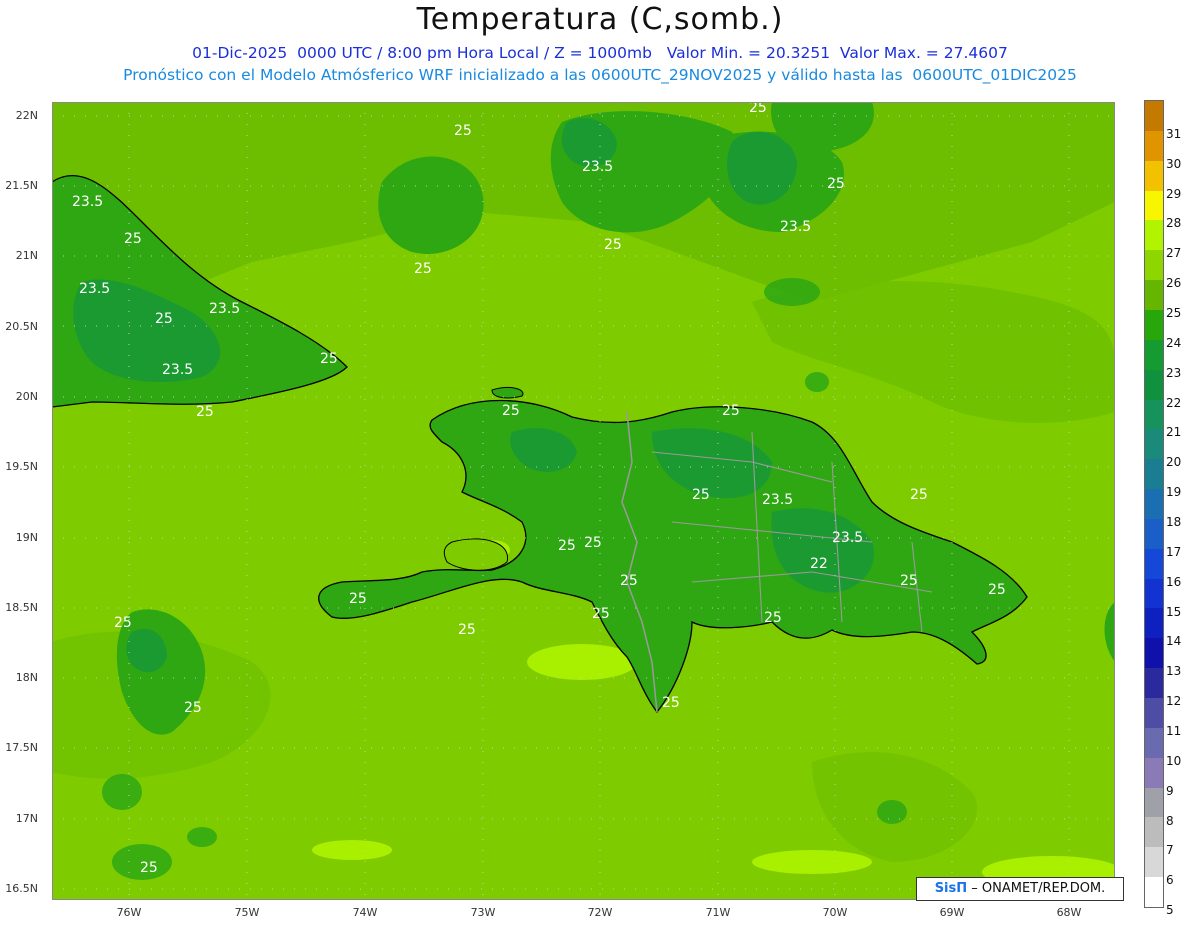 This screenshot has height=927, width=1200. What do you see at coordinates (21, 607) in the screenshot?
I see `latitude-tick-label: 18.5N` at bounding box center [21, 607].